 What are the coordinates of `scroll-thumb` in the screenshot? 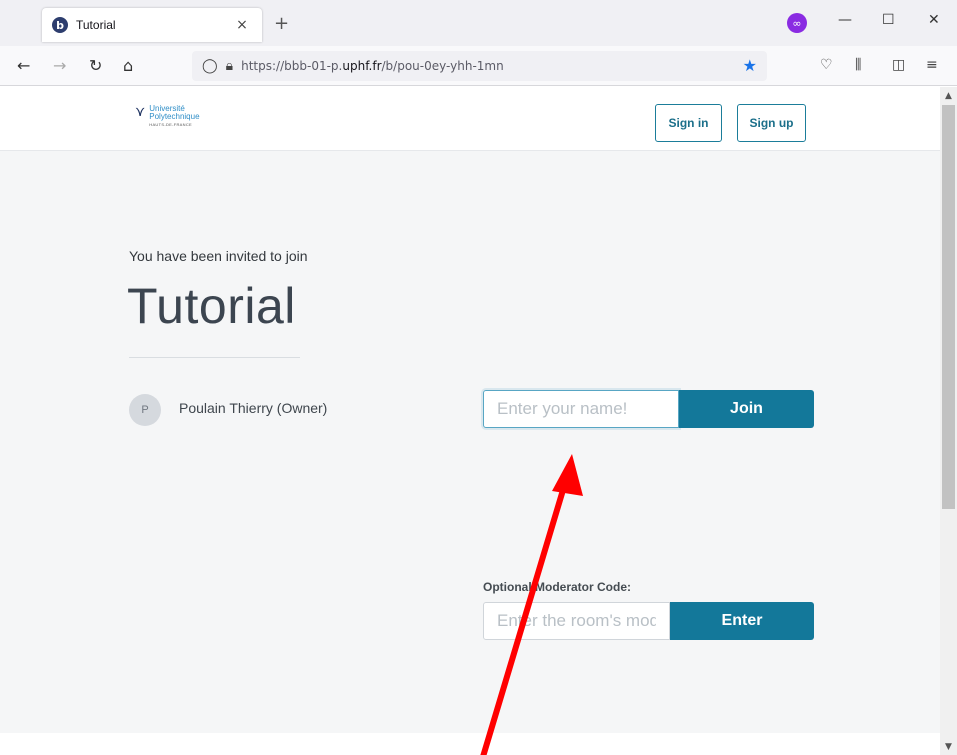 It's located at (948, 307).